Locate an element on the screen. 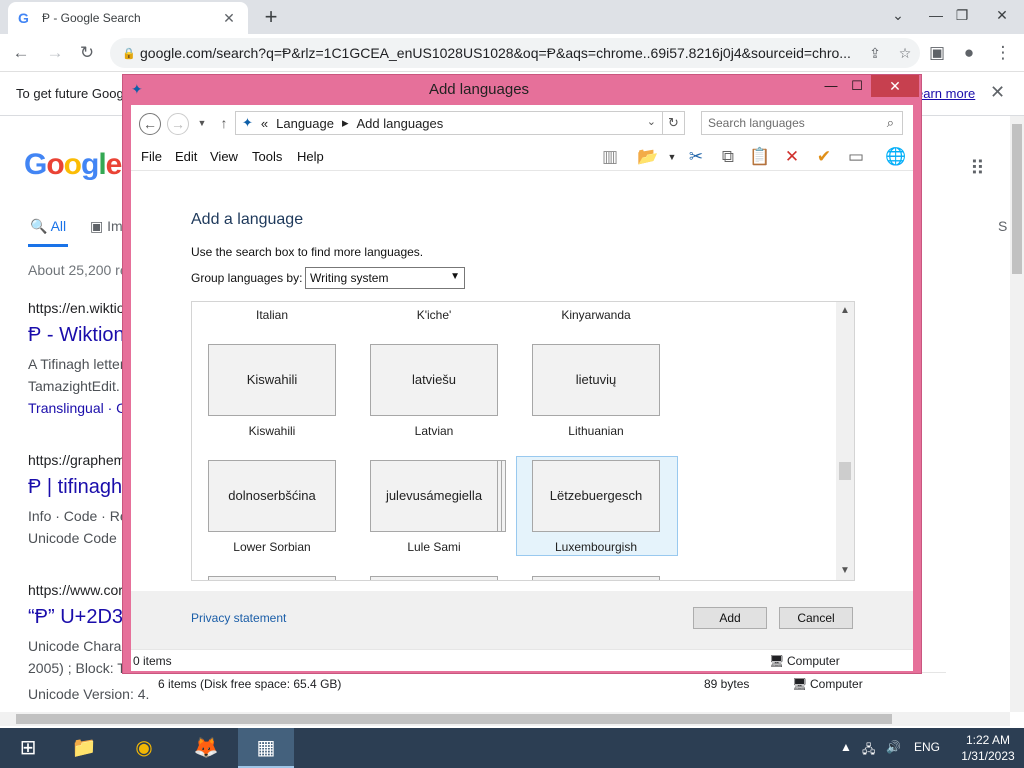 Image resolution: width=1024 pixels, height=768 pixels. share-icon: ⇪ is located at coordinates (875, 53).